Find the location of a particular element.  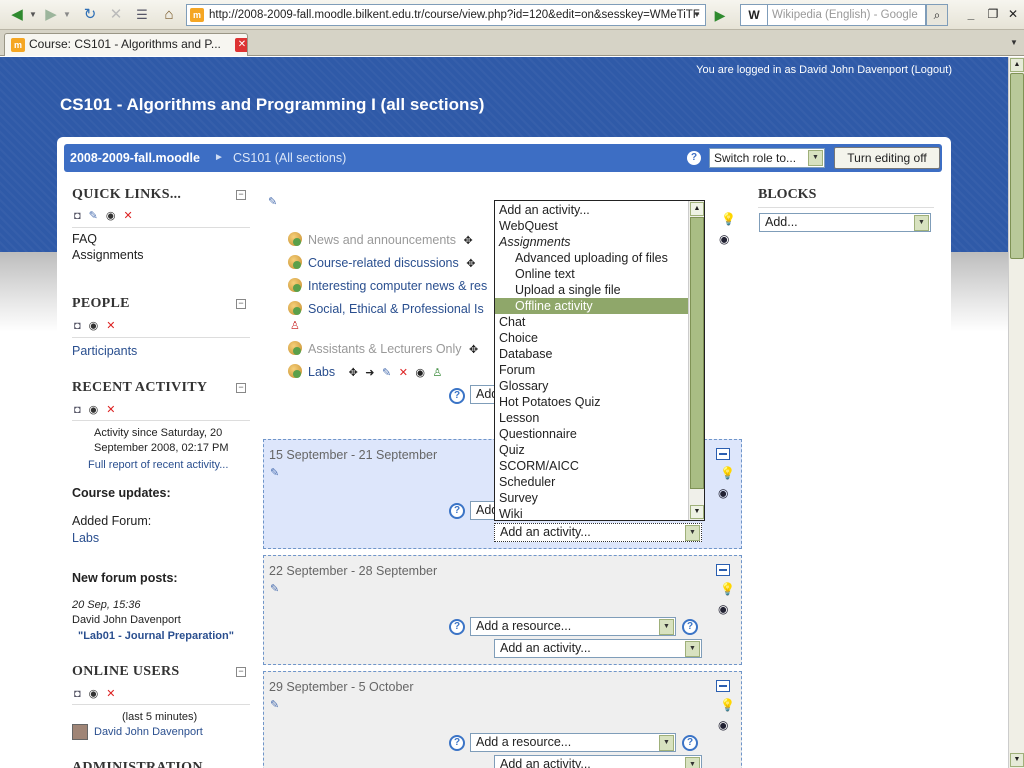

dropdown-option: Wiki is located at coordinates (592, 514).